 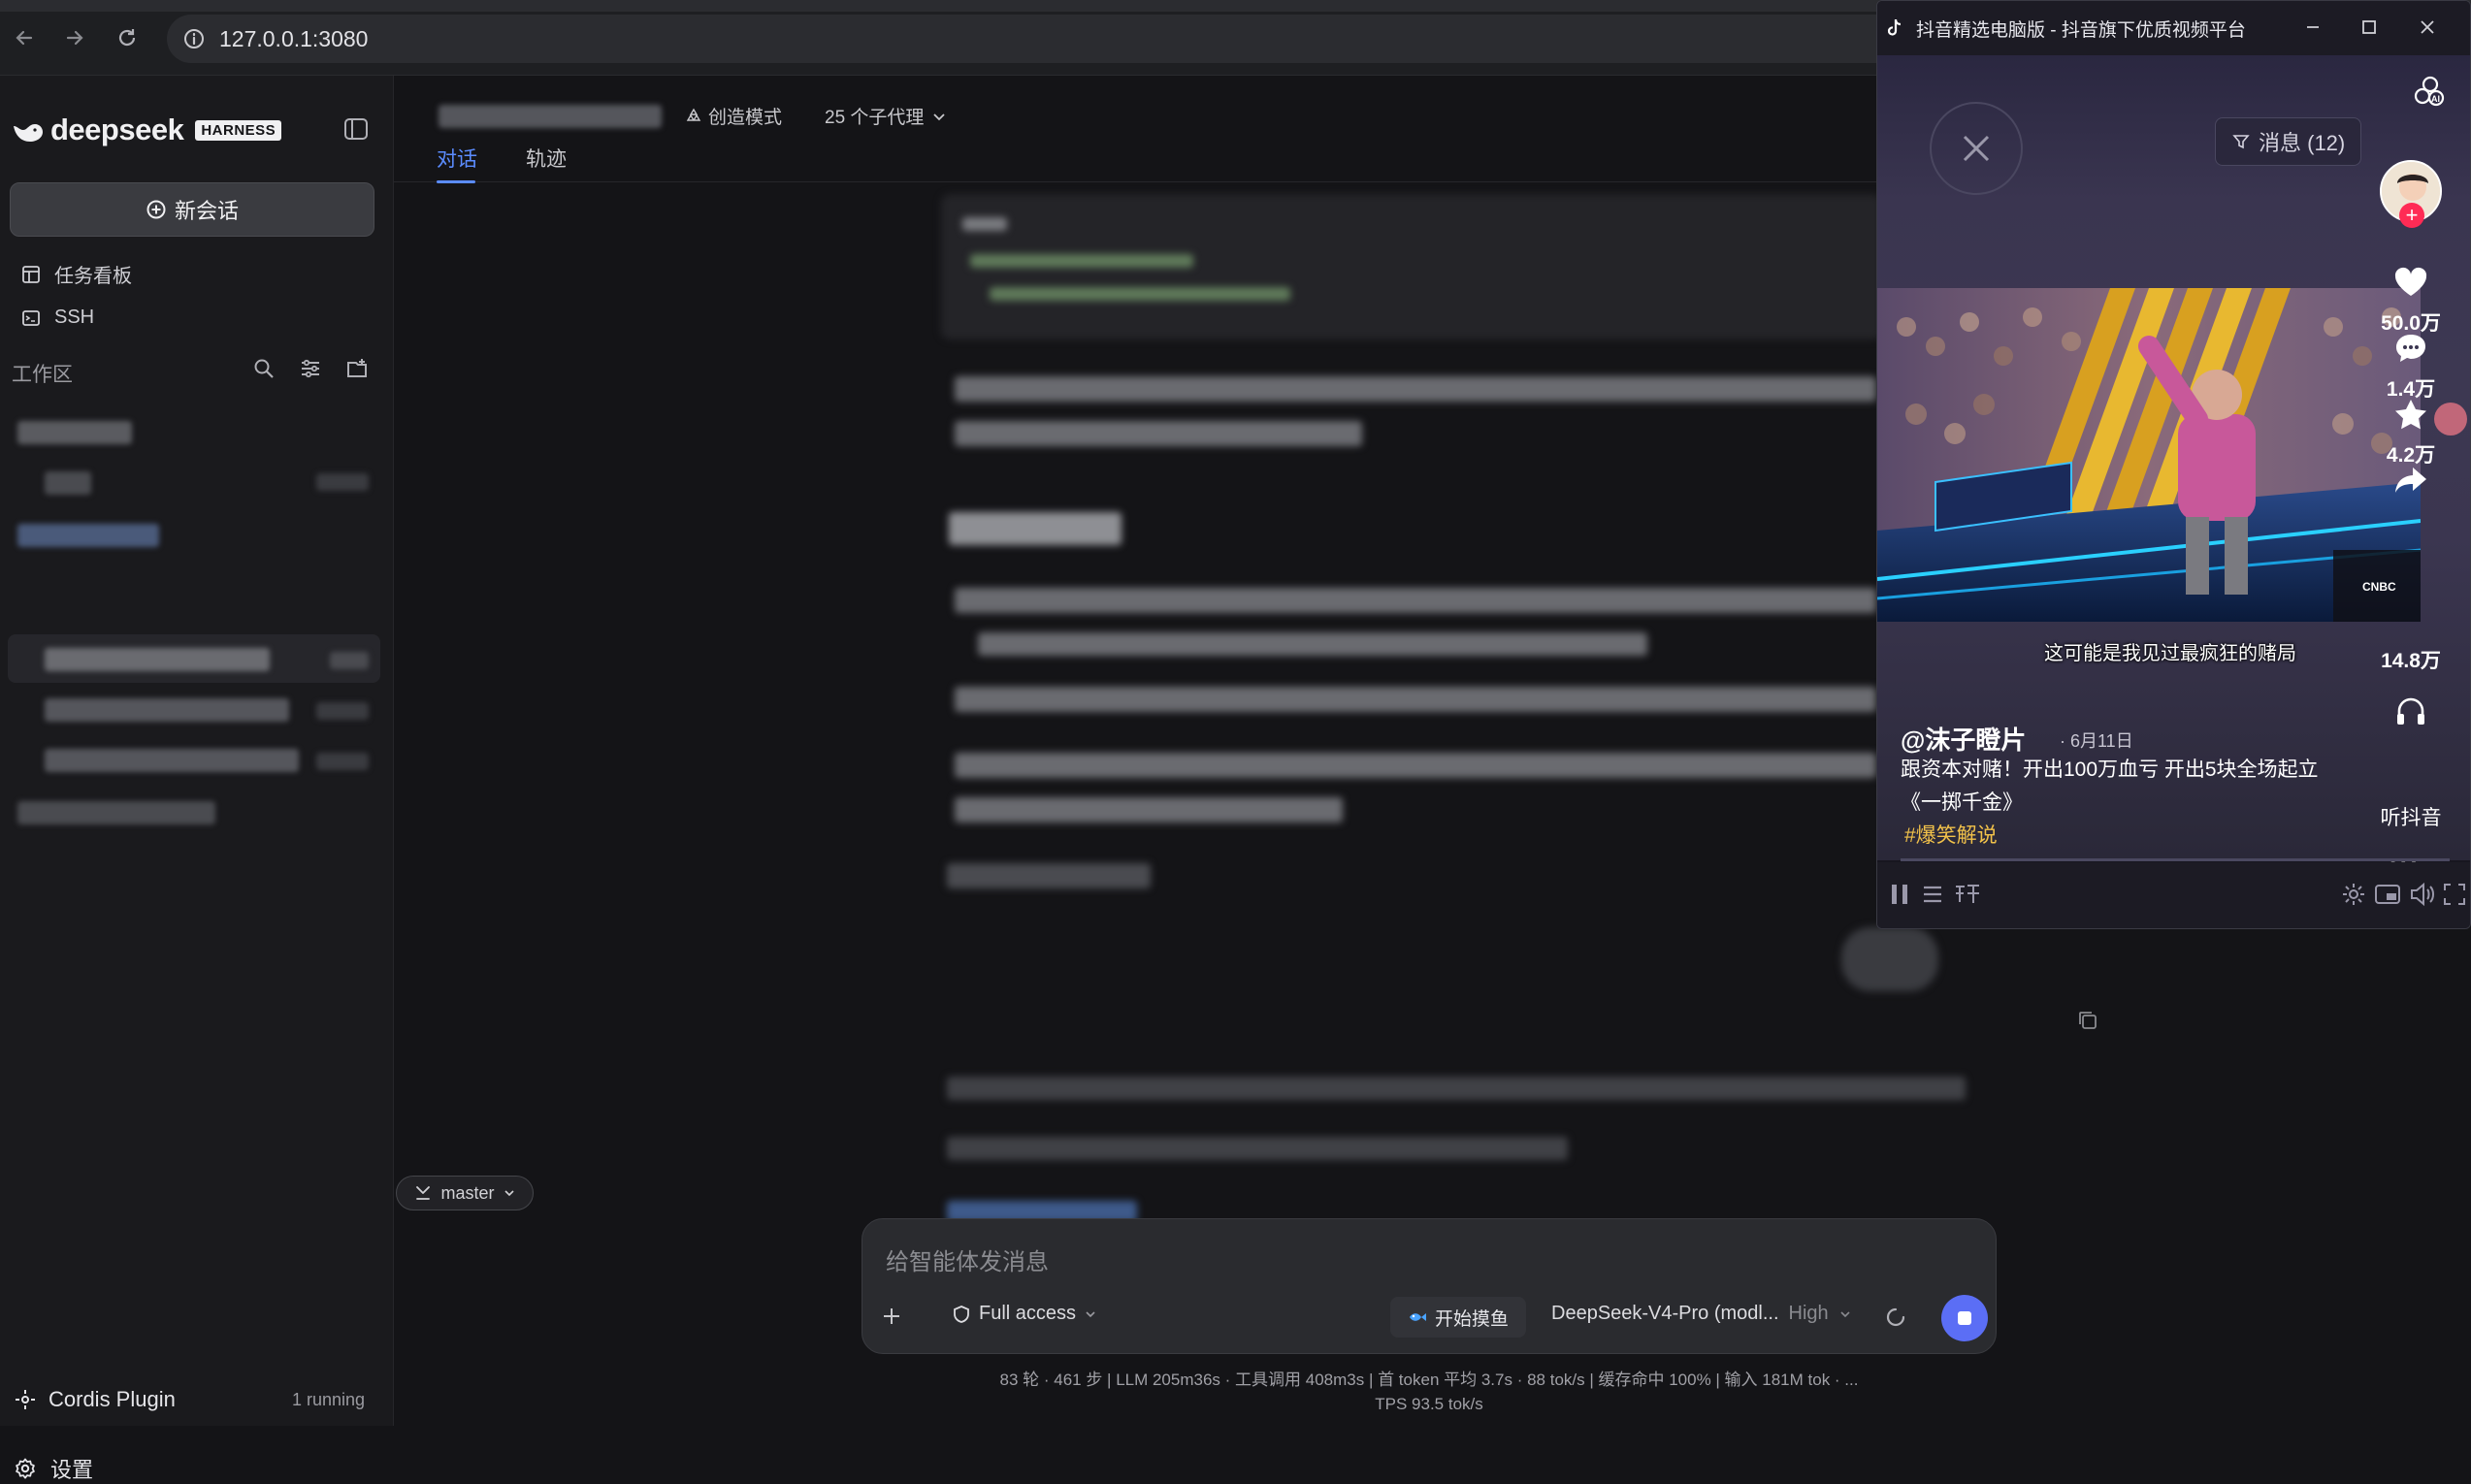 I want to click on filter-sliders-icon, so click(x=310, y=368).